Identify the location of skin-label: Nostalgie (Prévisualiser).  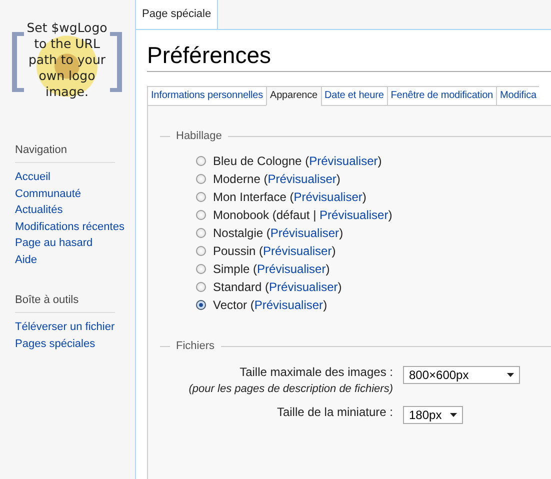
(278, 233).